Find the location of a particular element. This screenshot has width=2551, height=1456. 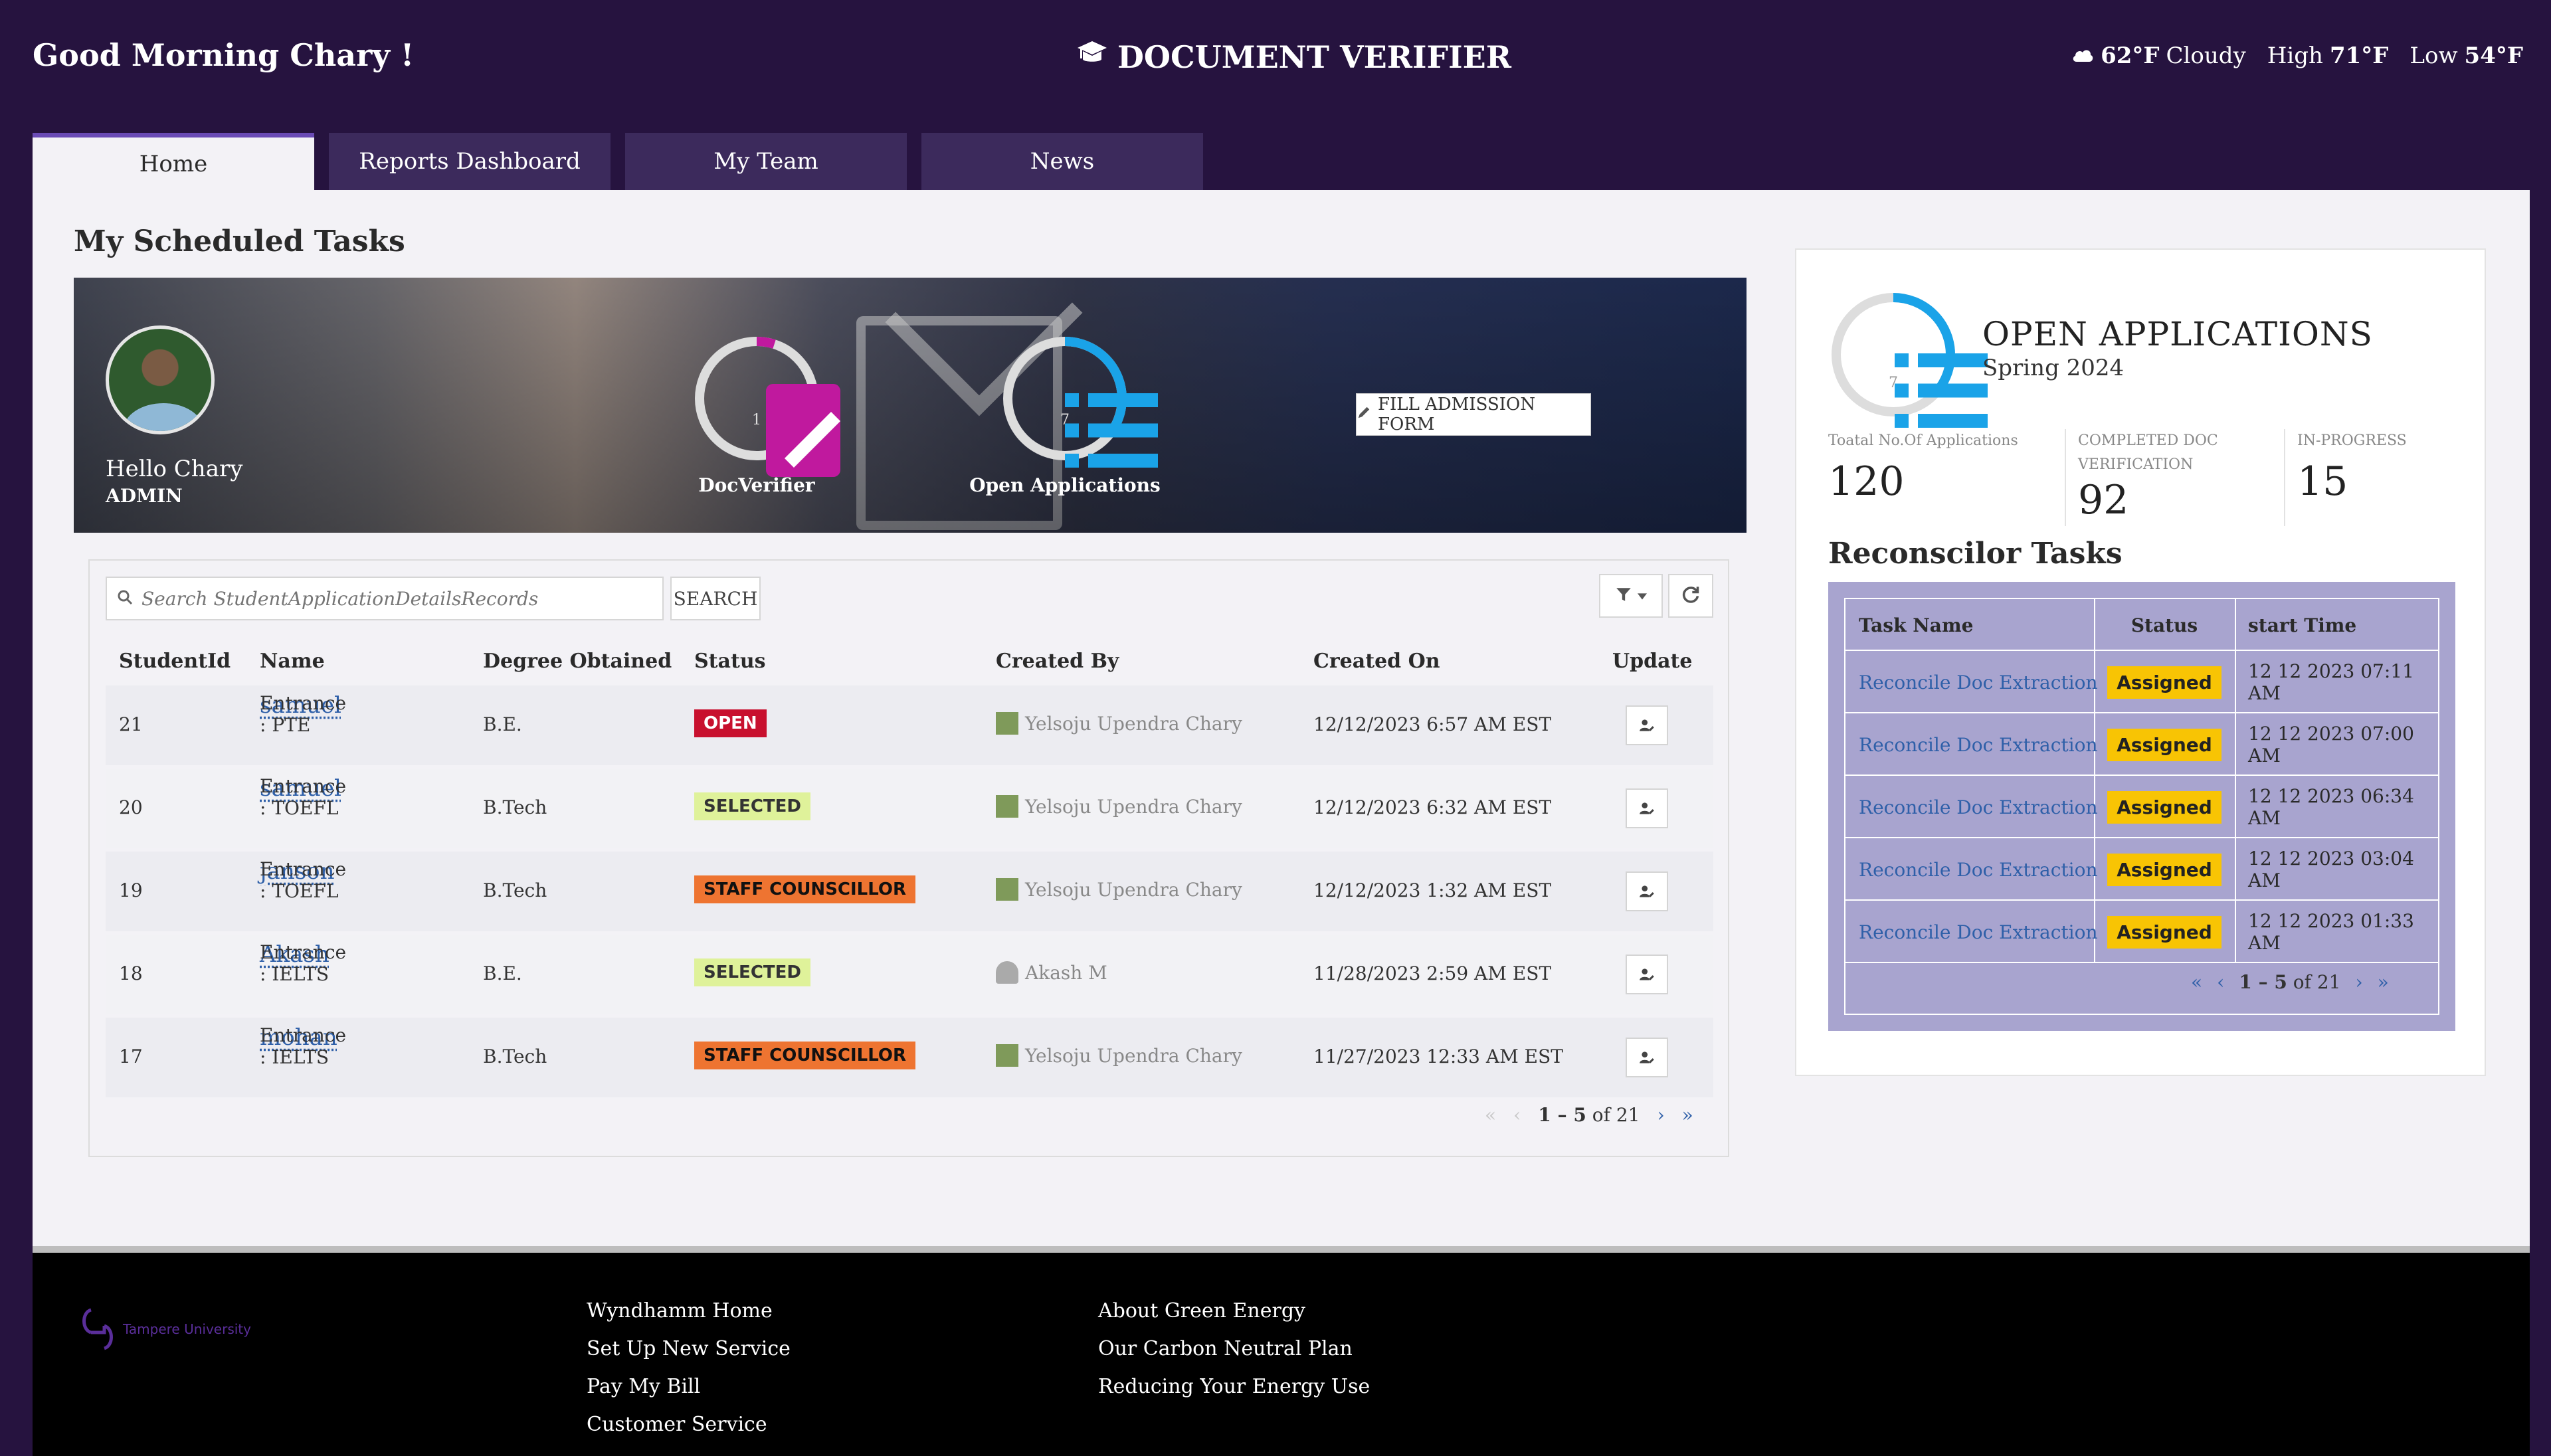

col-degree: Degree Obtained is located at coordinates (577, 661).